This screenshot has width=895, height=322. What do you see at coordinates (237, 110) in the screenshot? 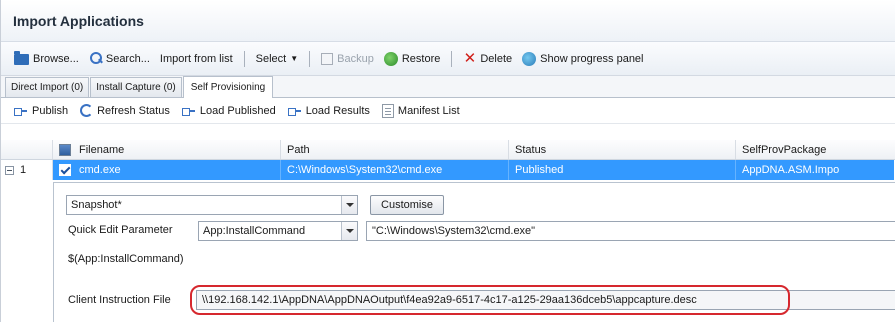
I see `load-published-label: Load Published` at bounding box center [237, 110].